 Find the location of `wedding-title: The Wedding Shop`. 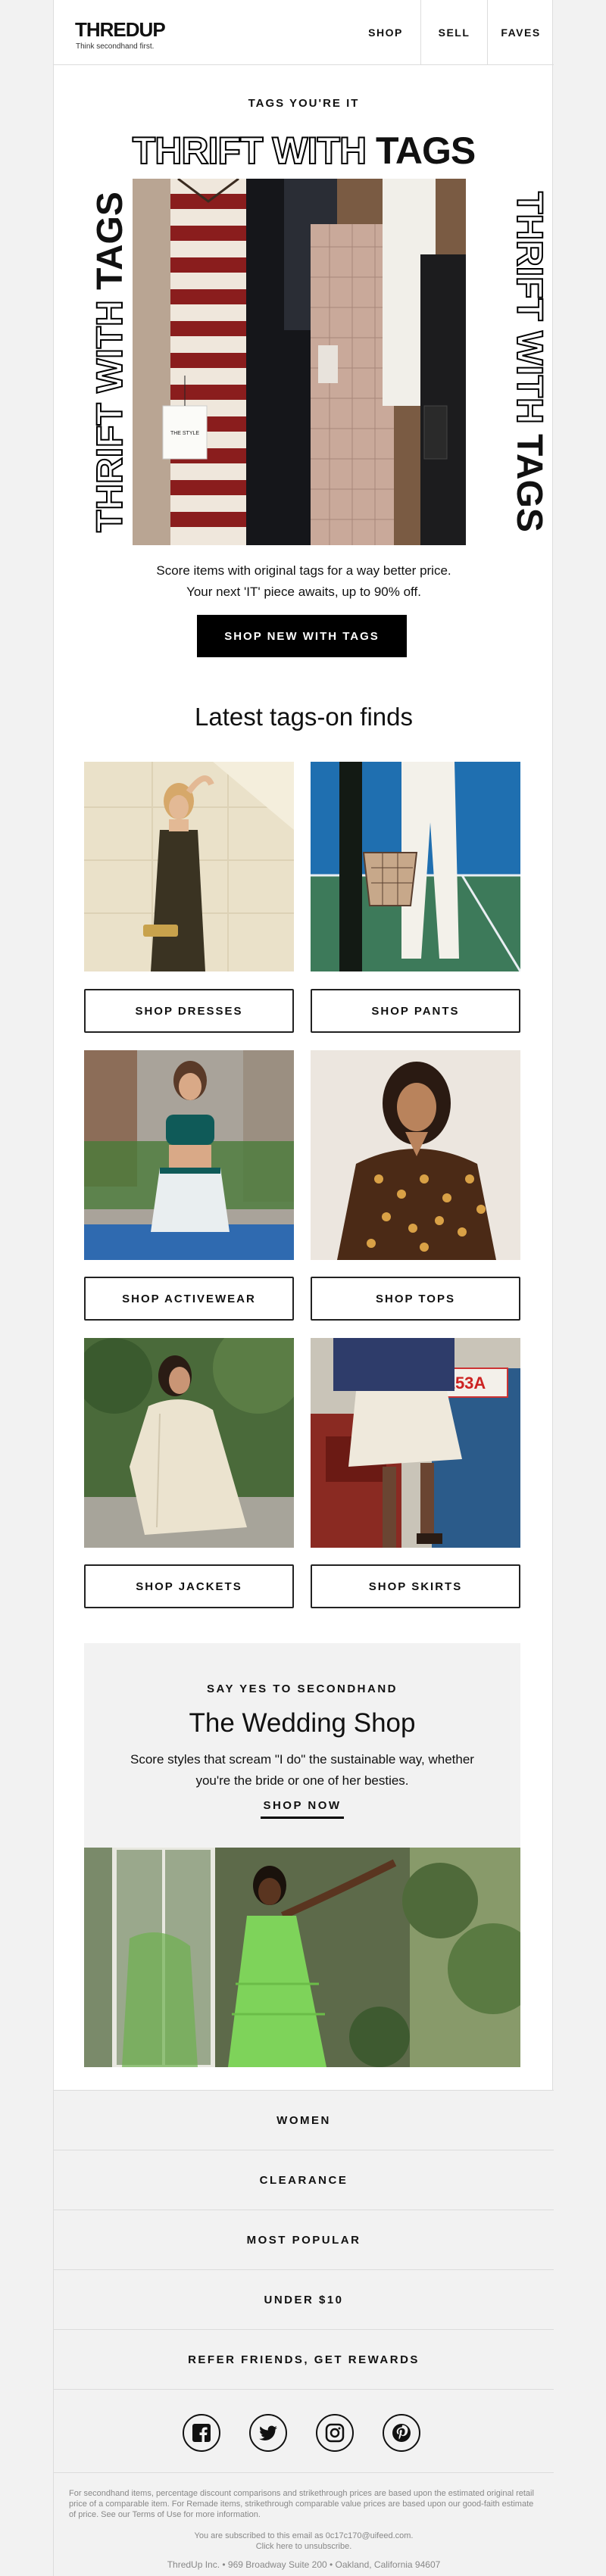

wedding-title: The Wedding Shop is located at coordinates (302, 1723).